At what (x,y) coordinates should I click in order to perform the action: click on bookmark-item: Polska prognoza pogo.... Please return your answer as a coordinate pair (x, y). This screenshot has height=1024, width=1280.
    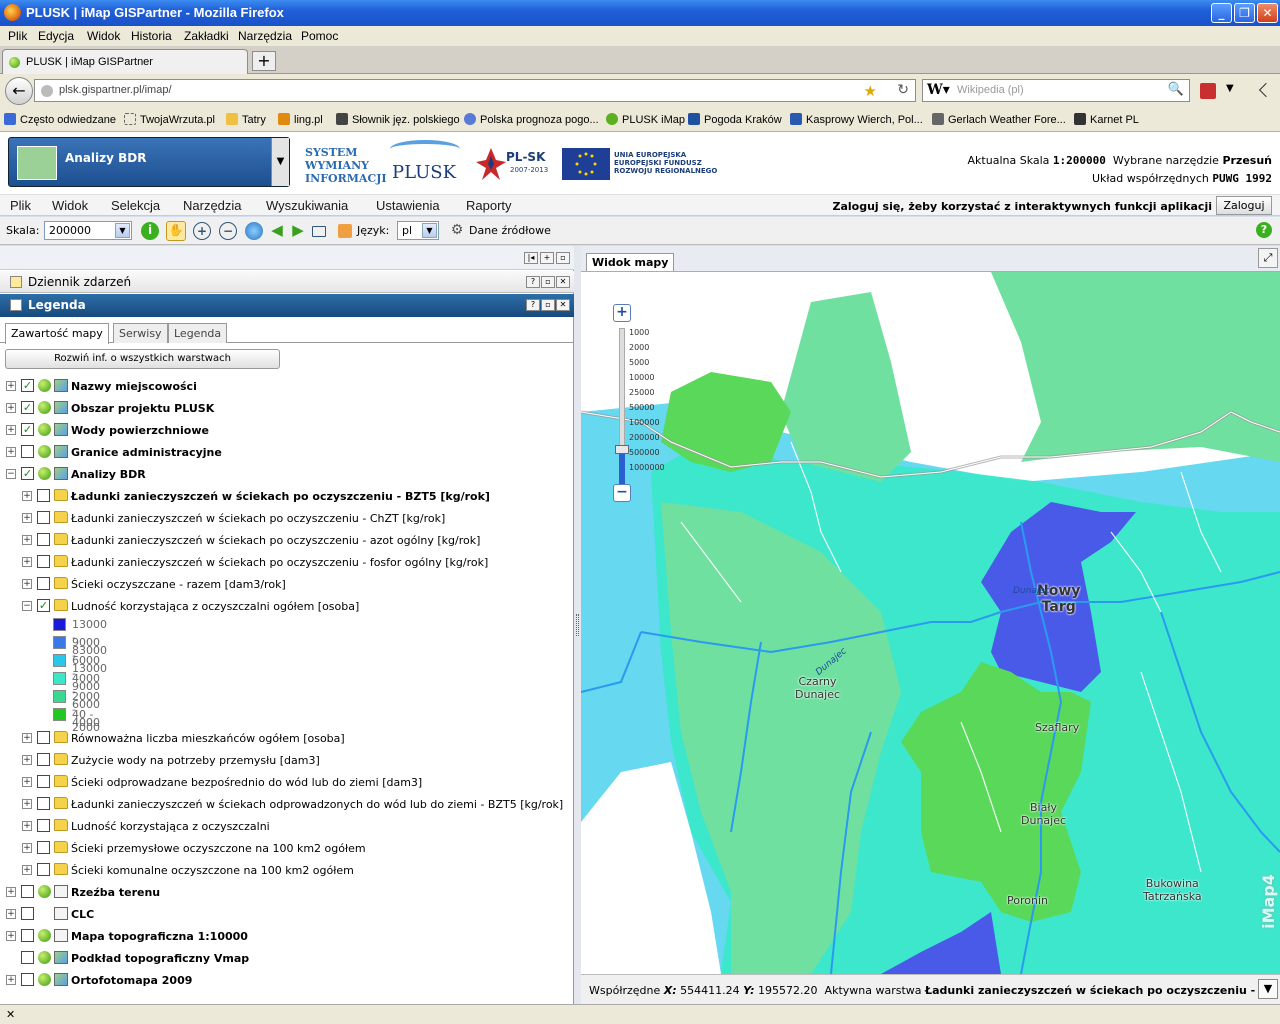
    Looking at the image, I should click on (531, 119).